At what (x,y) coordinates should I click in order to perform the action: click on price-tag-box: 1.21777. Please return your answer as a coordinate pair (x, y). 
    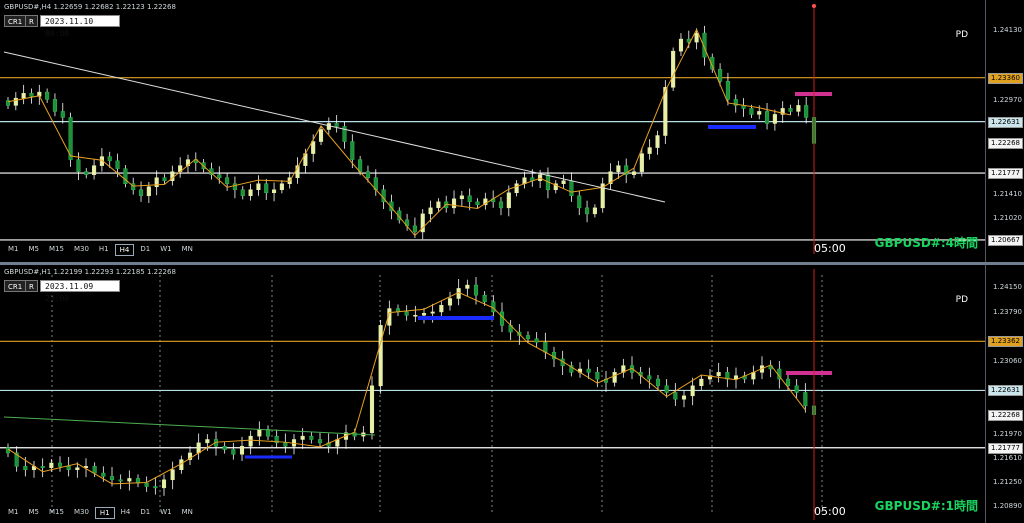
    Looking at the image, I should click on (1005, 448).